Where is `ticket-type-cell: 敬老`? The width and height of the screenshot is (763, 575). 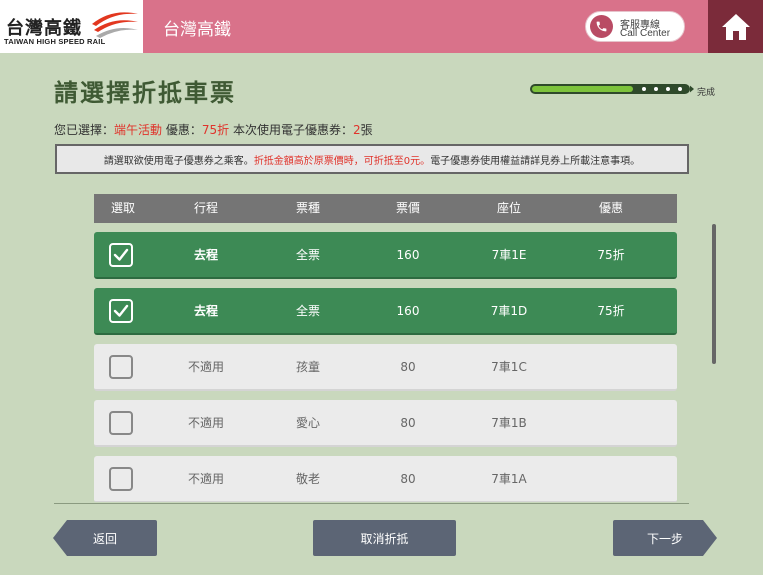 ticket-type-cell: 敬老 is located at coordinates (308, 479).